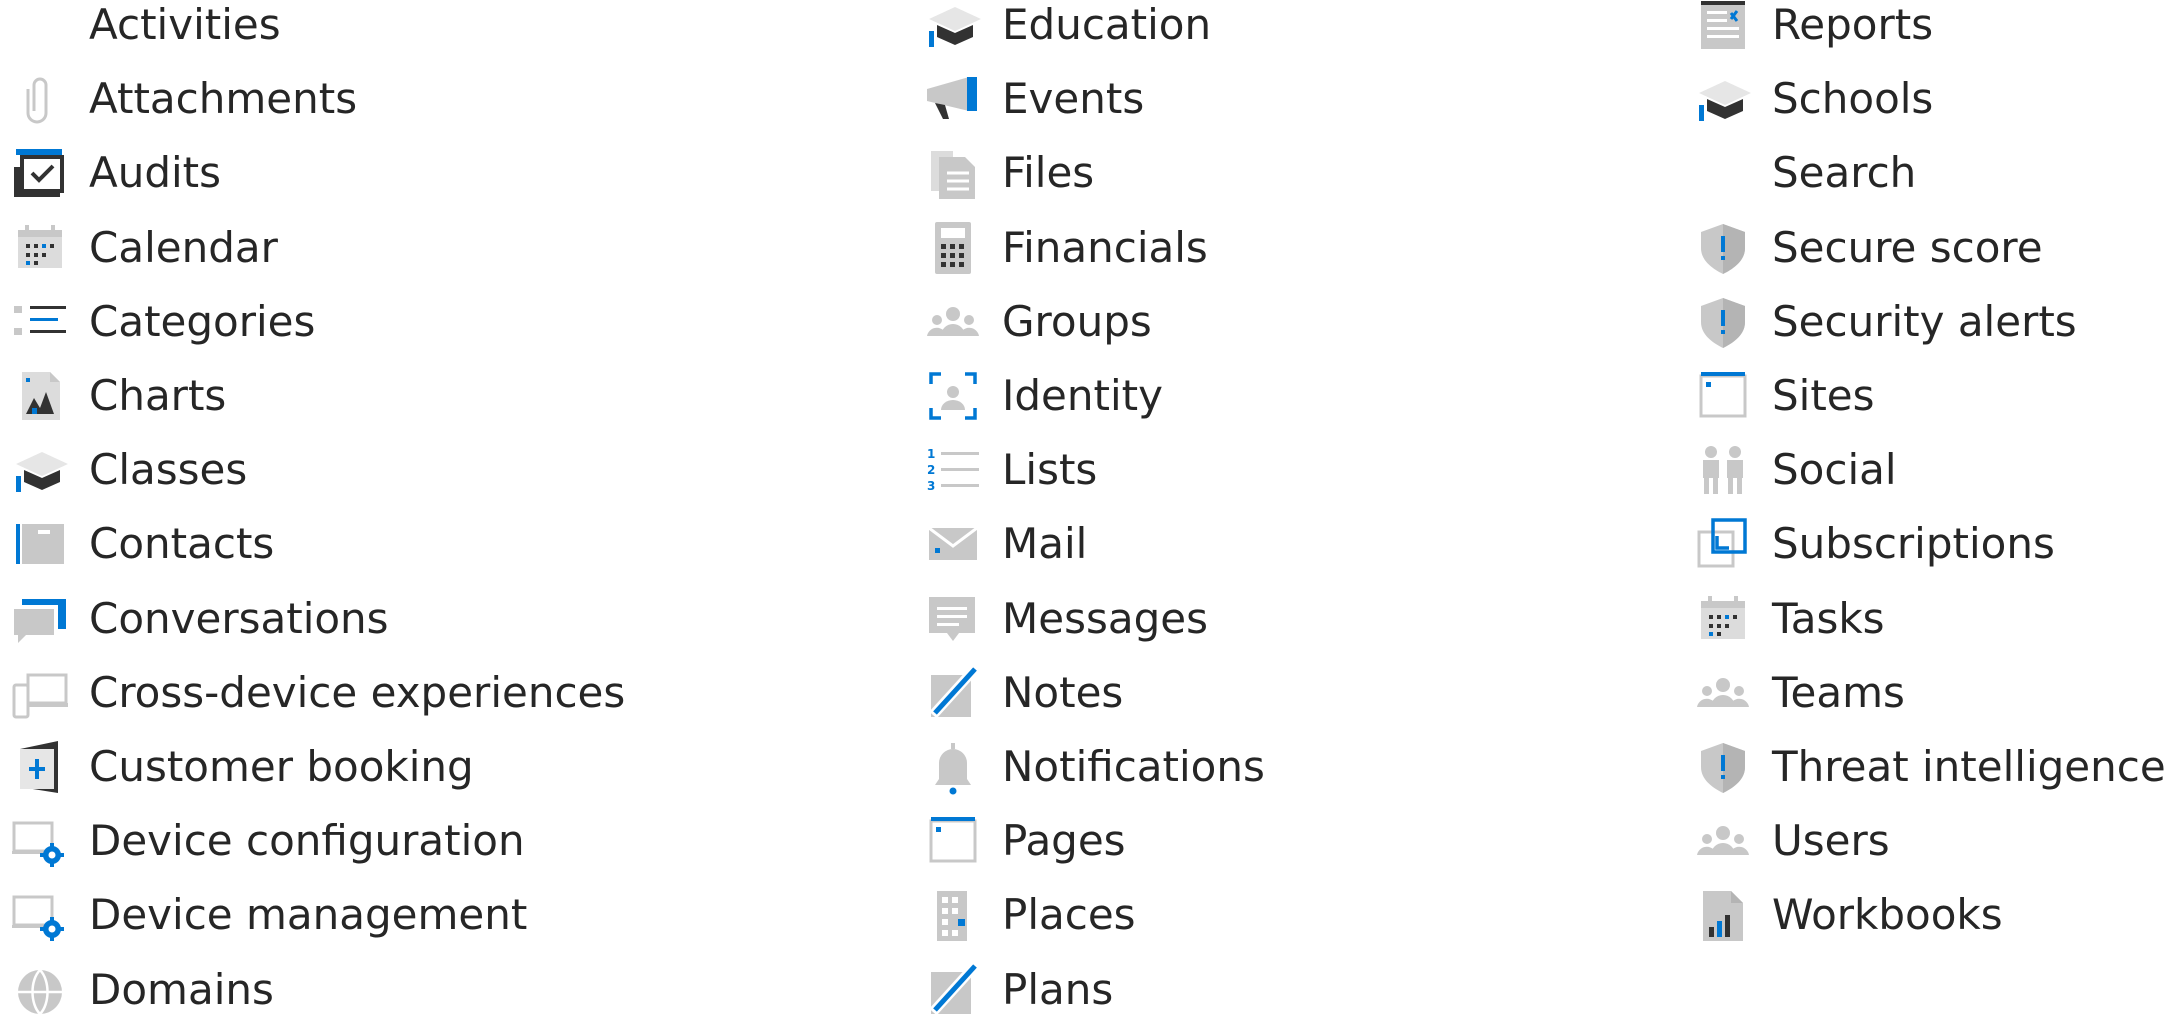 The width and height of the screenshot is (2183, 1027). What do you see at coordinates (1024, 693) in the screenshot?
I see `list-item-notes: Notes` at bounding box center [1024, 693].